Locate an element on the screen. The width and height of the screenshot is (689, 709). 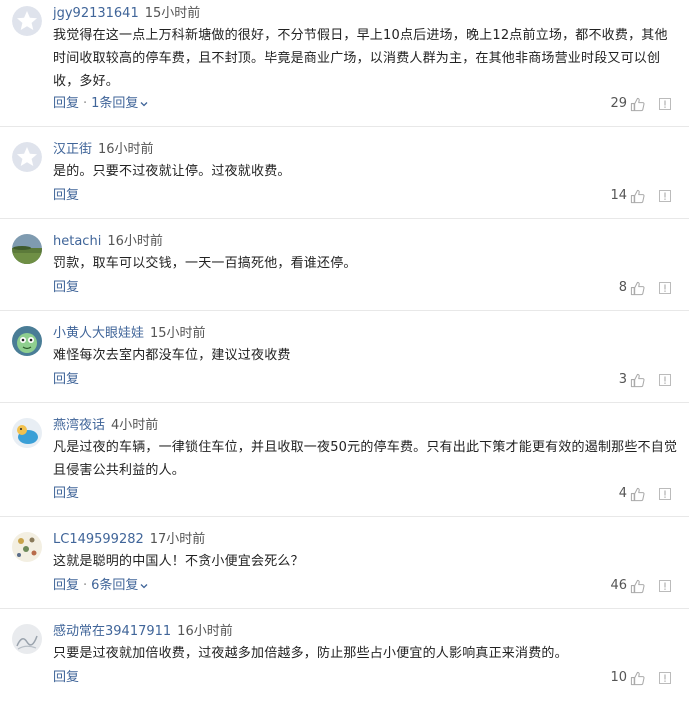
comment-meta: 小黄人大眼娃娃 15小时前 is located at coordinates (129, 334).